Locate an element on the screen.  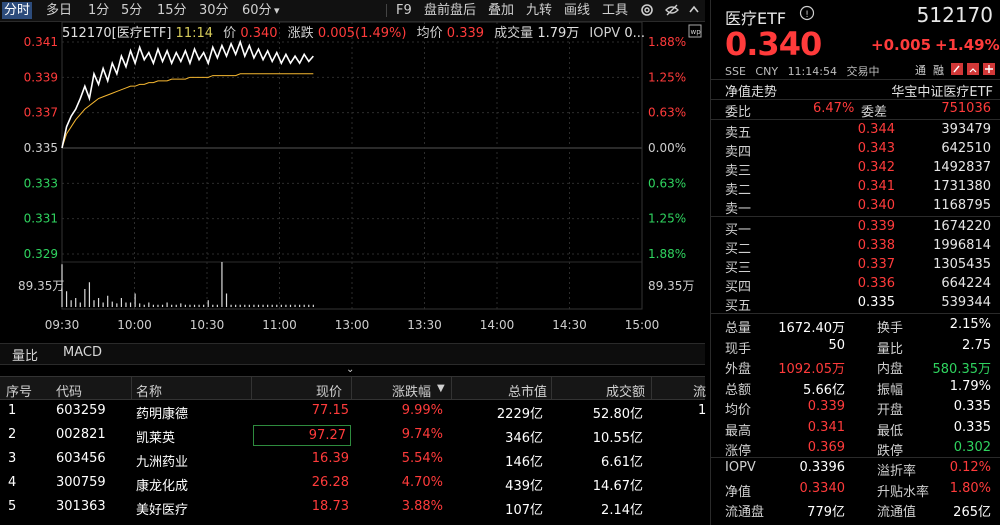
row-change-pct: 9.74% is located at coordinates (422, 434).